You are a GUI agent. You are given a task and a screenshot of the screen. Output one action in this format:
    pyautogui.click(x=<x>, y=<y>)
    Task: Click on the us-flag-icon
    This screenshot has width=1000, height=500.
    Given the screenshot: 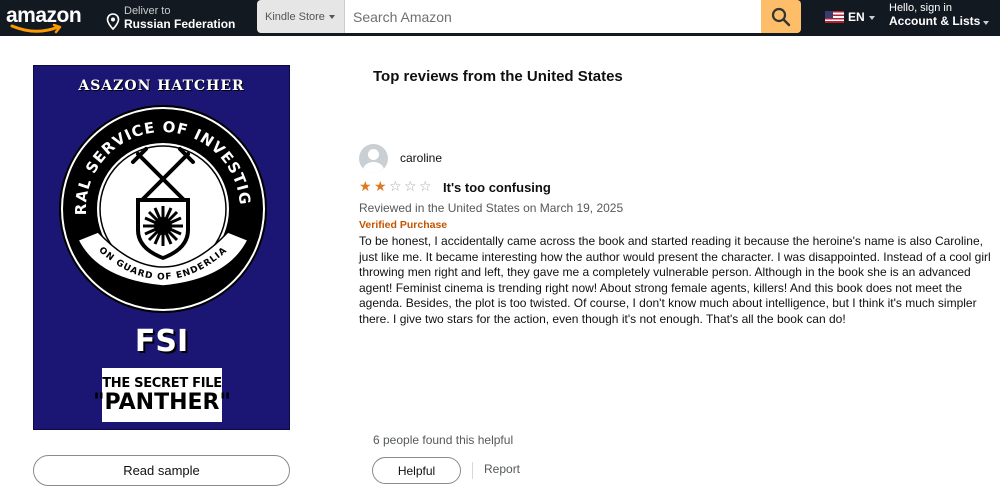 What is the action you would take?
    pyautogui.click(x=834, y=17)
    